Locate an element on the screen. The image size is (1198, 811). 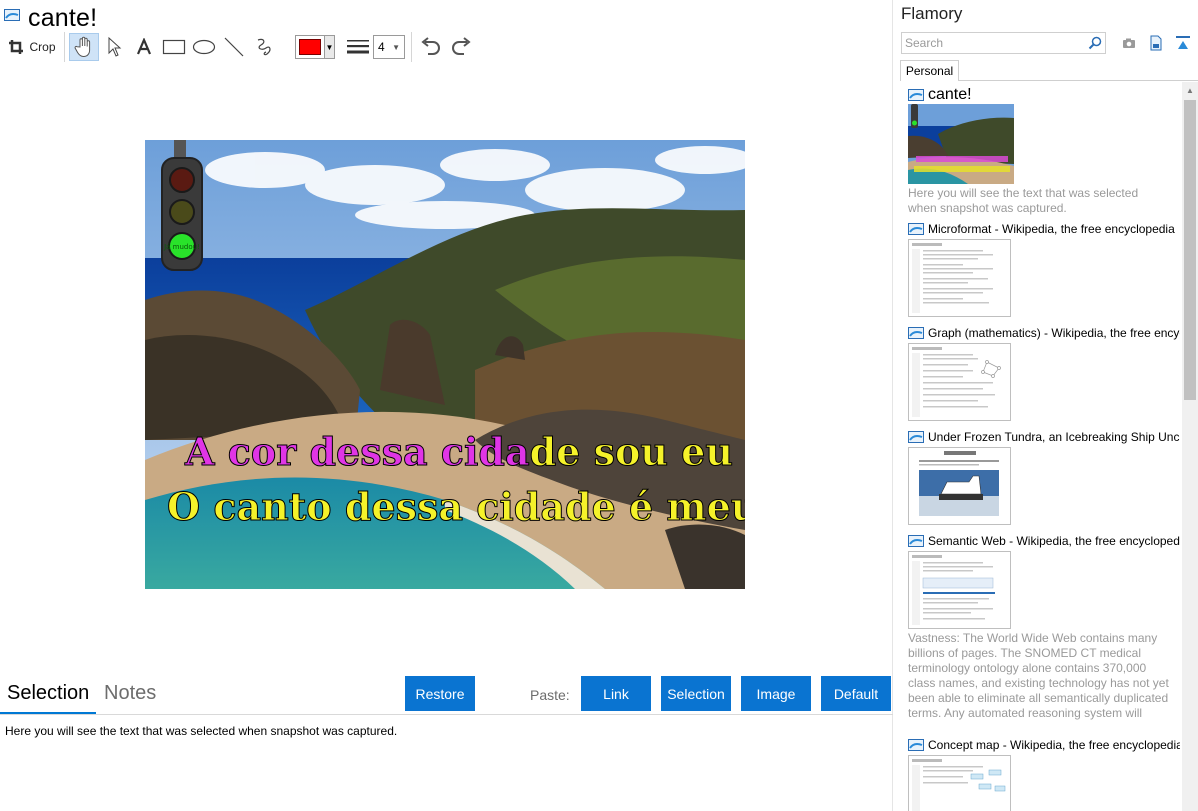
ellipse-icon is located at coordinates (204, 47).